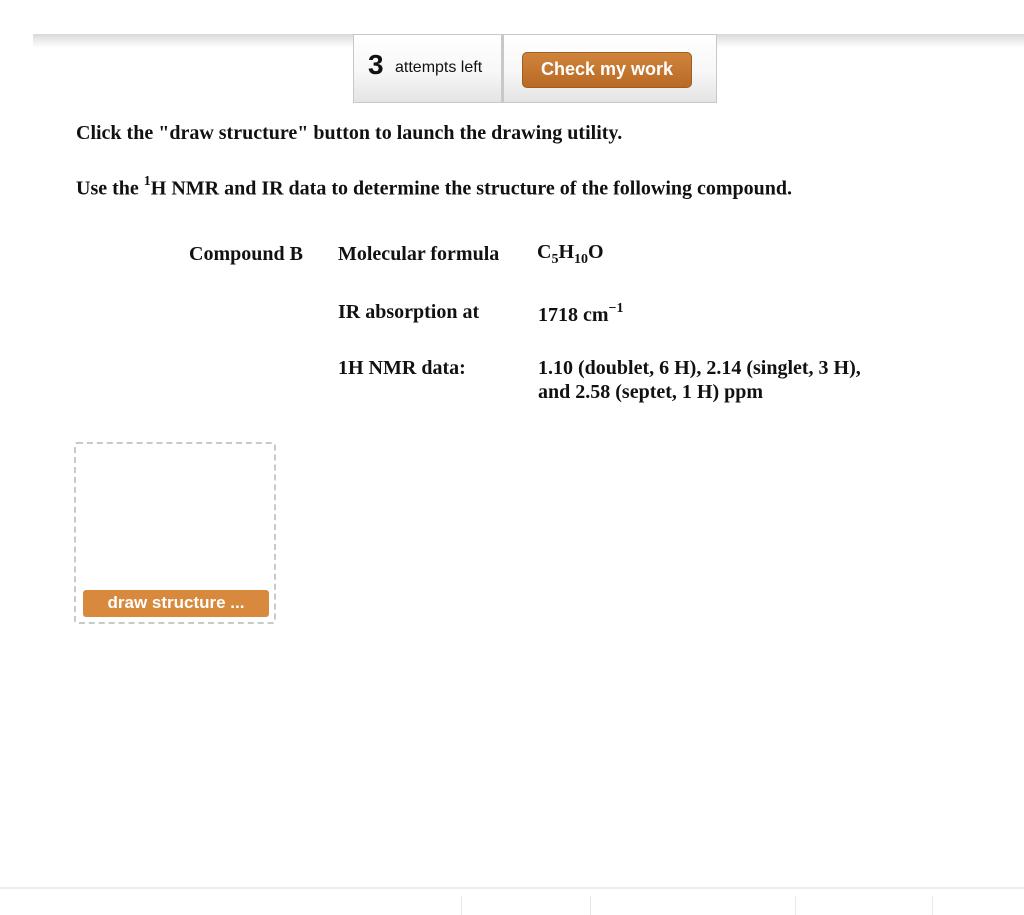 This screenshot has width=1024, height=915. What do you see at coordinates (573, 315) in the screenshot?
I see `ir-number: 1718 cm` at bounding box center [573, 315].